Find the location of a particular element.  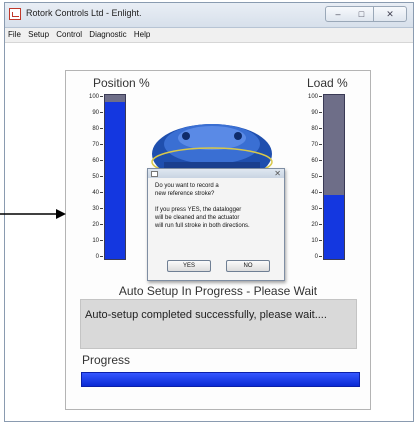

maximize-button: □ is located at coordinates (362, 14).